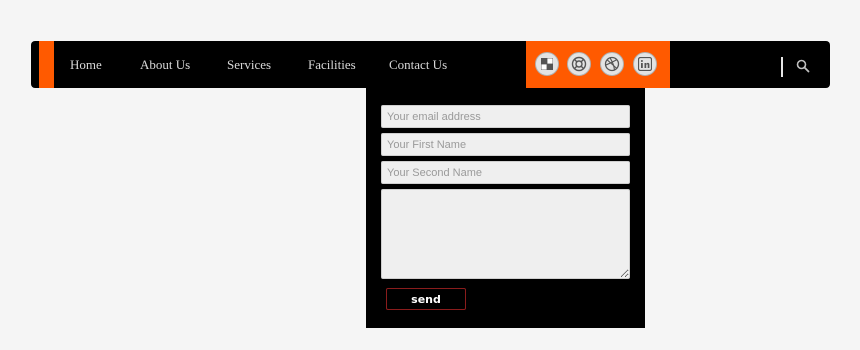 Image resolution: width=860 pixels, height=350 pixels. What do you see at coordinates (505, 144) in the screenshot?
I see `first-name-field` at bounding box center [505, 144].